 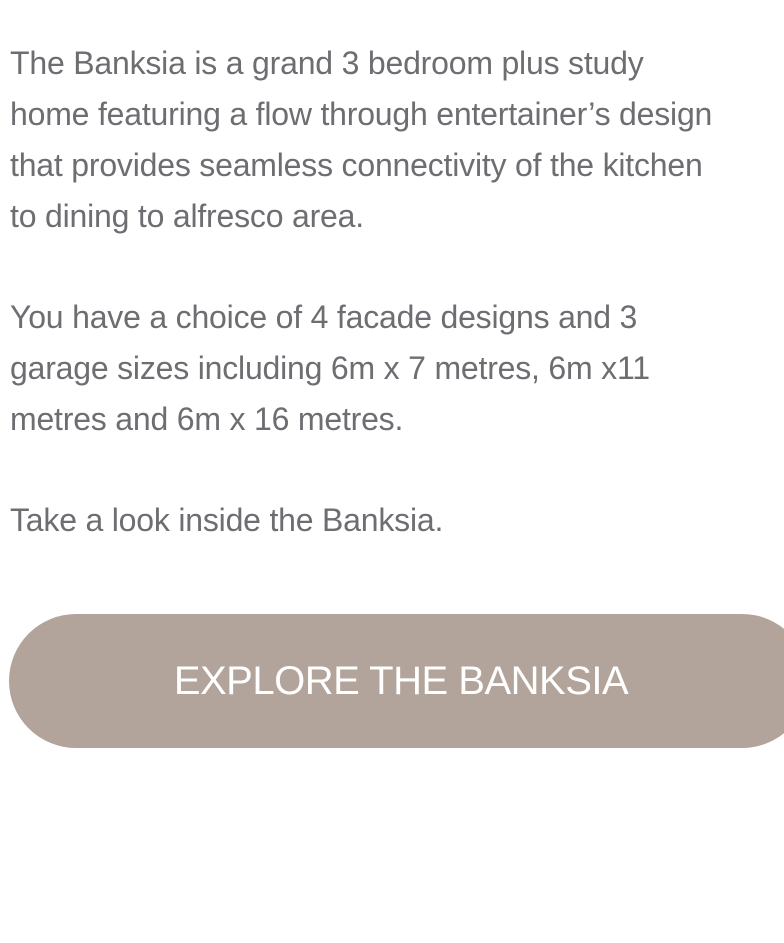 I want to click on description-paragraph-invite: Take a look inside the Banksia., so click(x=397, y=520).